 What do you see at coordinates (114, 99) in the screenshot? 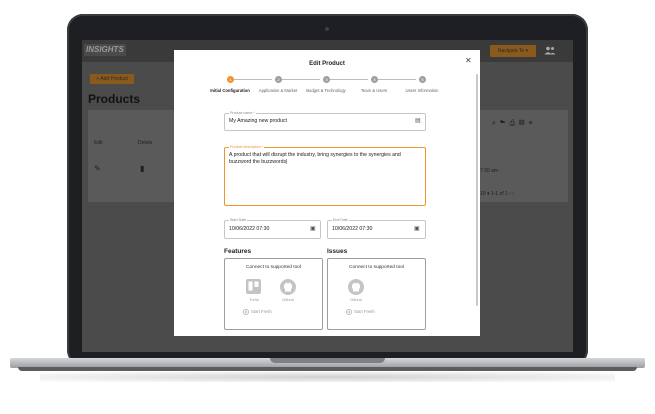
I see `page-title: Products` at bounding box center [114, 99].